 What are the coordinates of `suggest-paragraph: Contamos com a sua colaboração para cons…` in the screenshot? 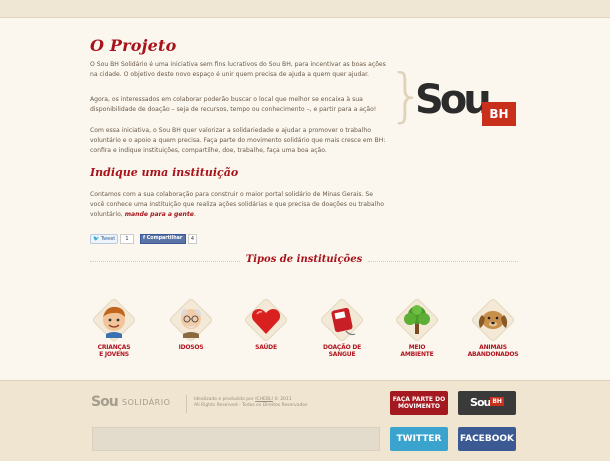 It's located at (237, 204).